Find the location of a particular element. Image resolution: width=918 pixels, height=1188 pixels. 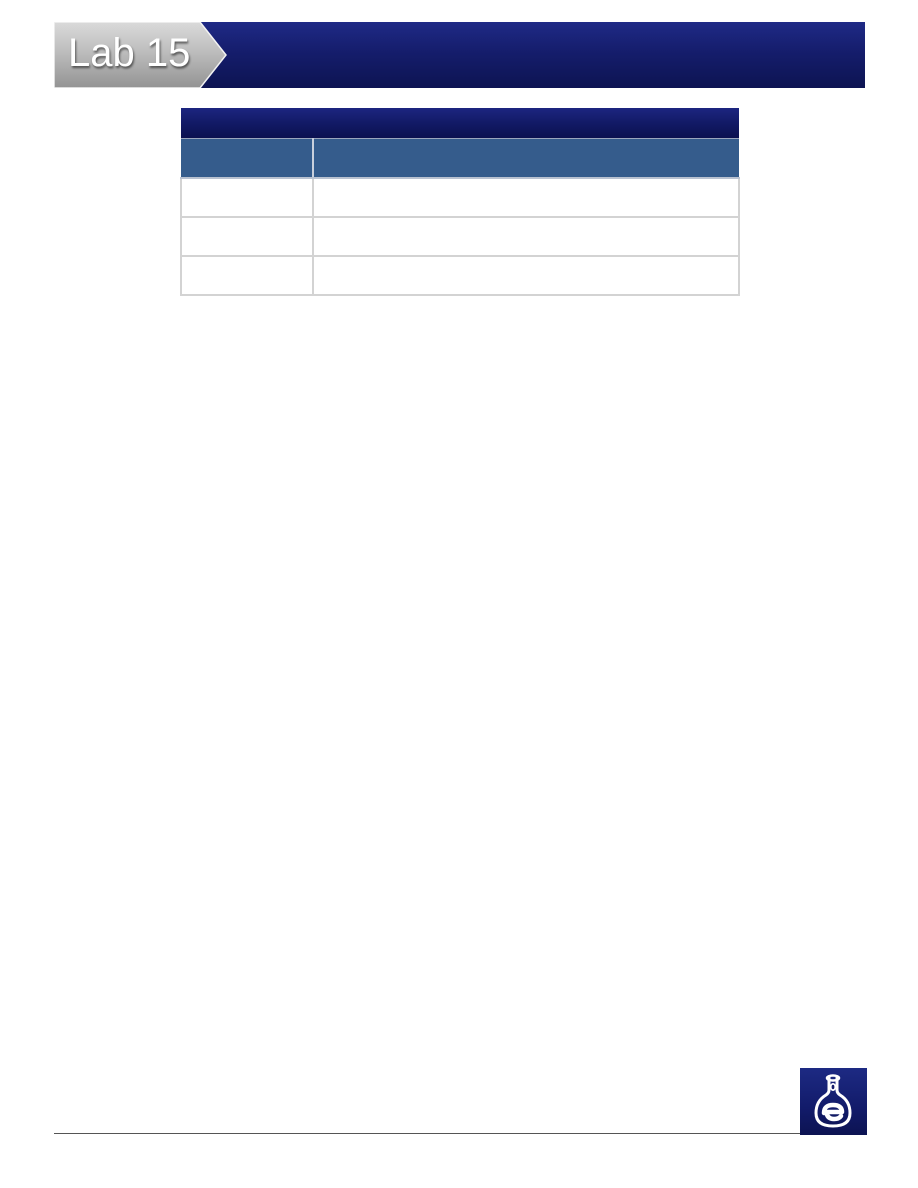

table-title is located at coordinates (460, 123).